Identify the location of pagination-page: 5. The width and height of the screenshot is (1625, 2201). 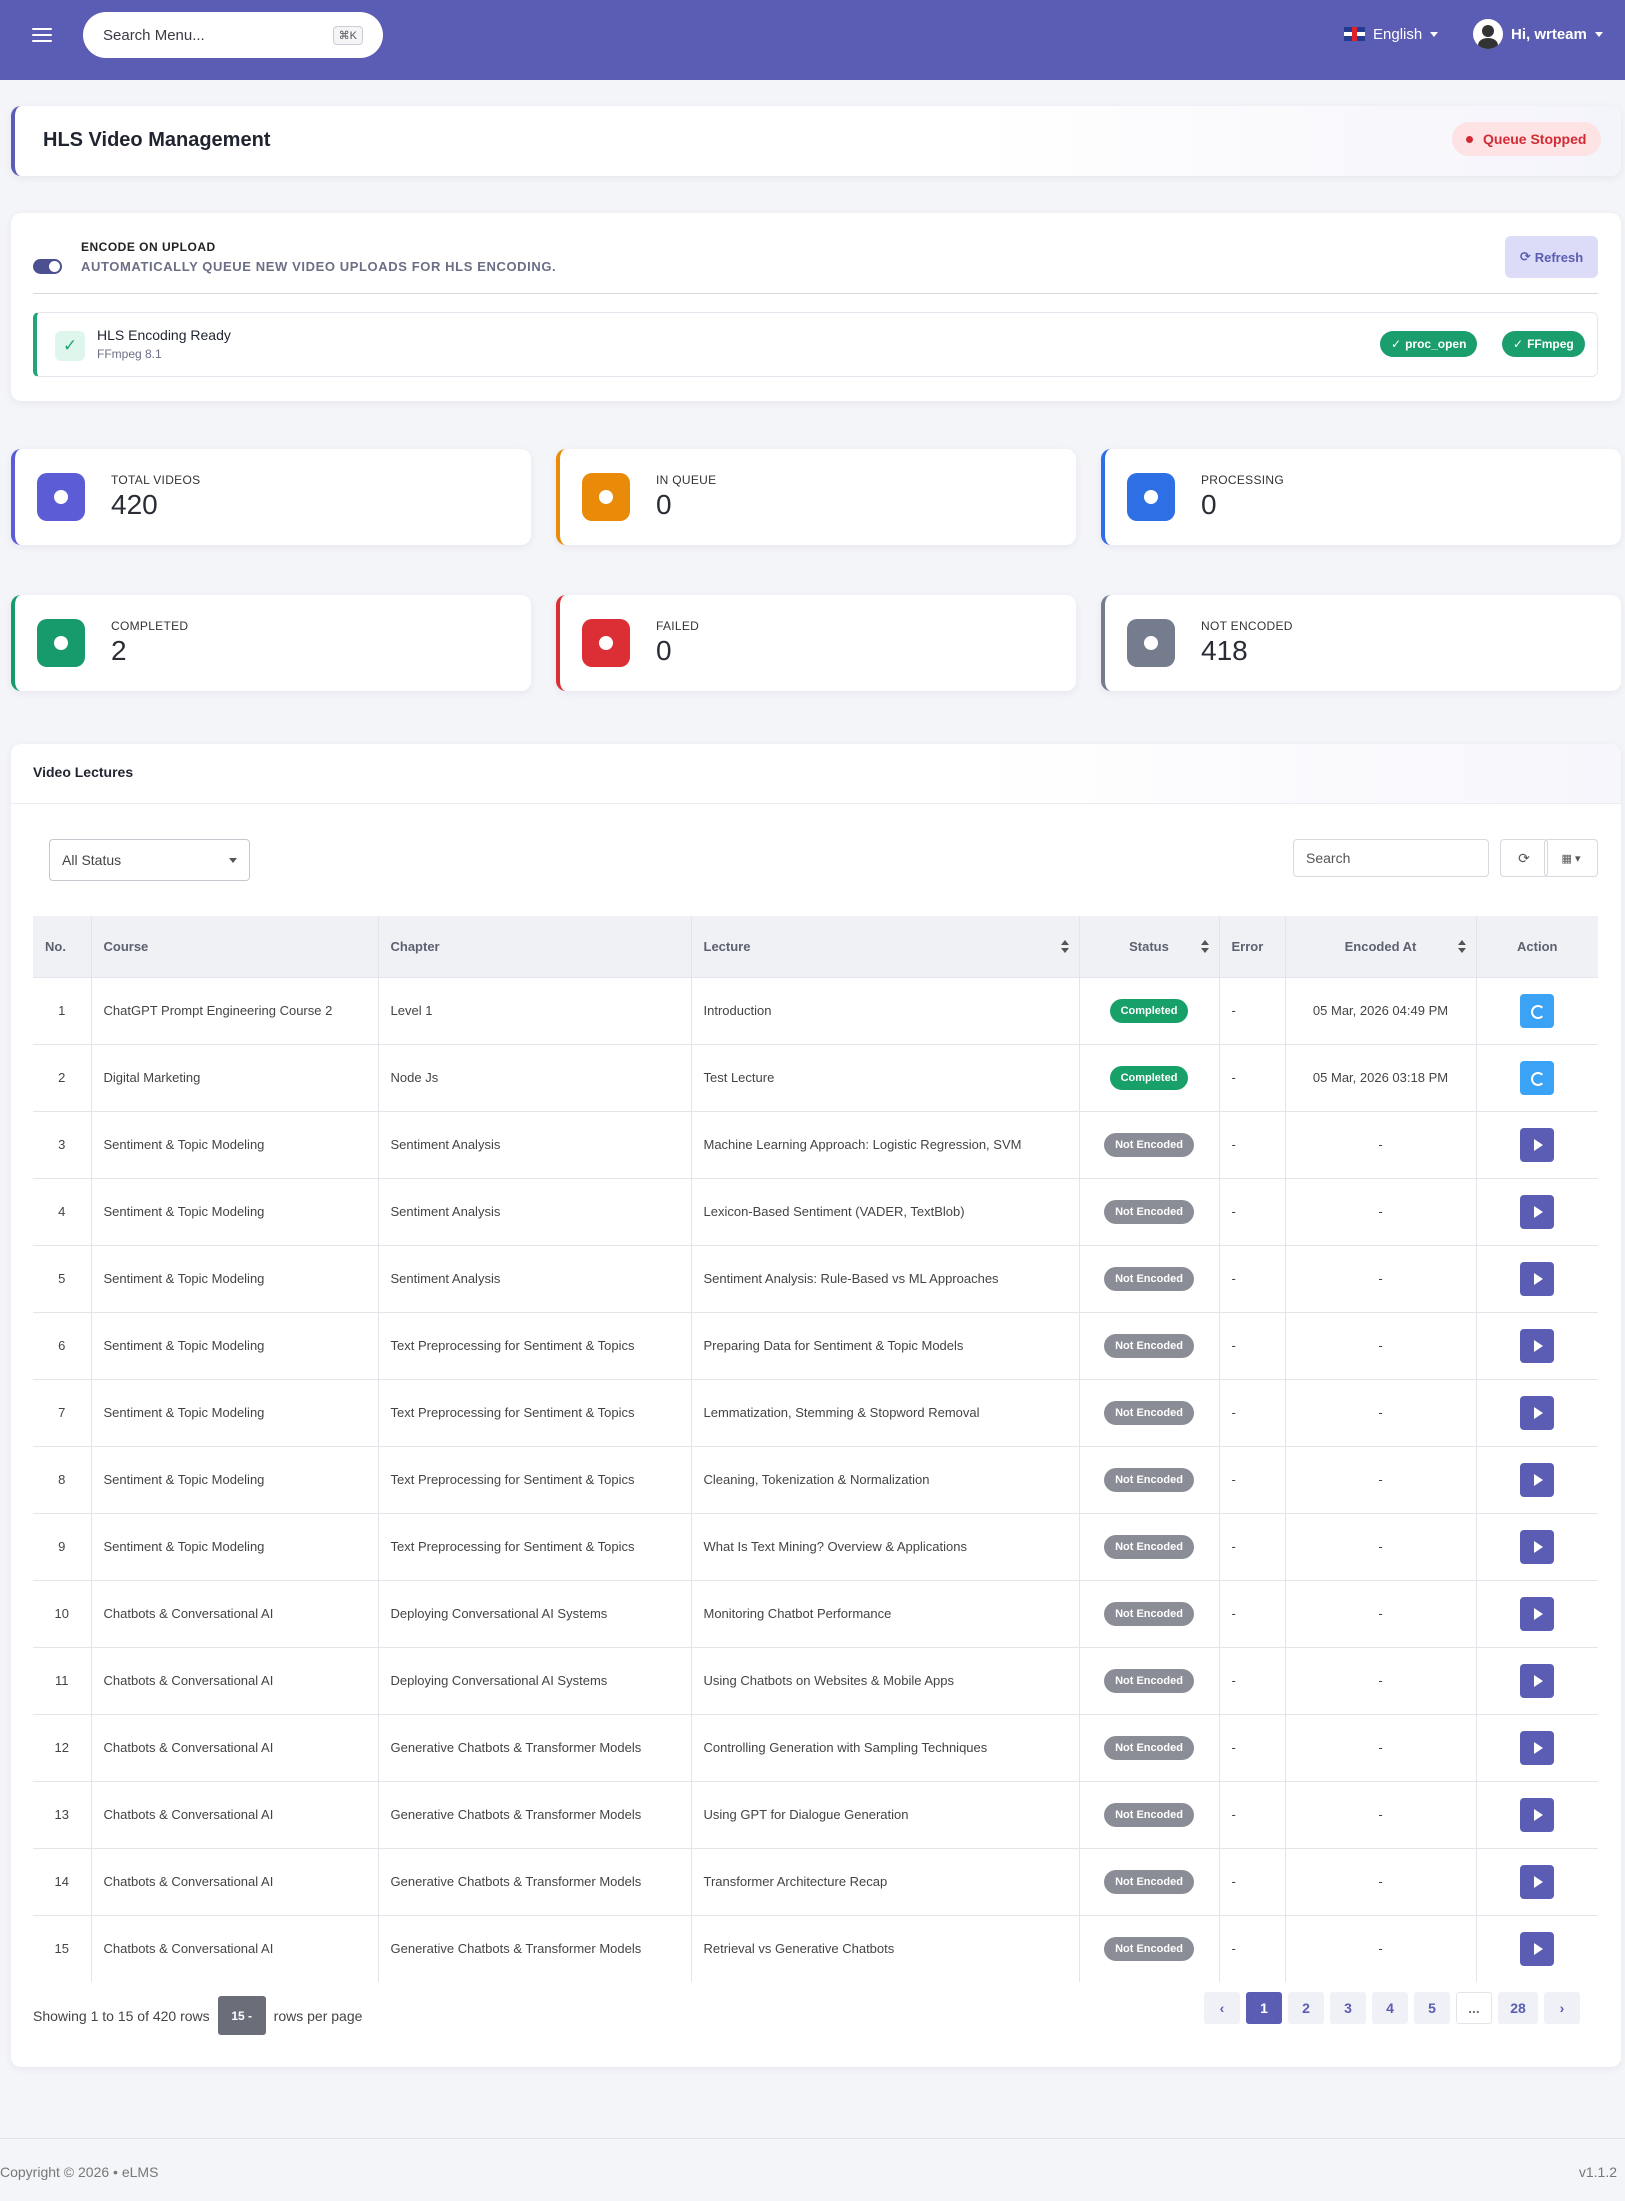
(1432, 2008).